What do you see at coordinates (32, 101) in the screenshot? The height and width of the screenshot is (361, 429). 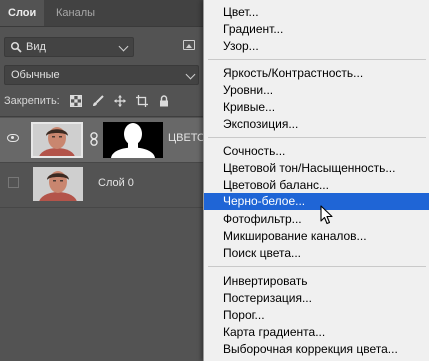 I see `lock-label: Закрепить:` at bounding box center [32, 101].